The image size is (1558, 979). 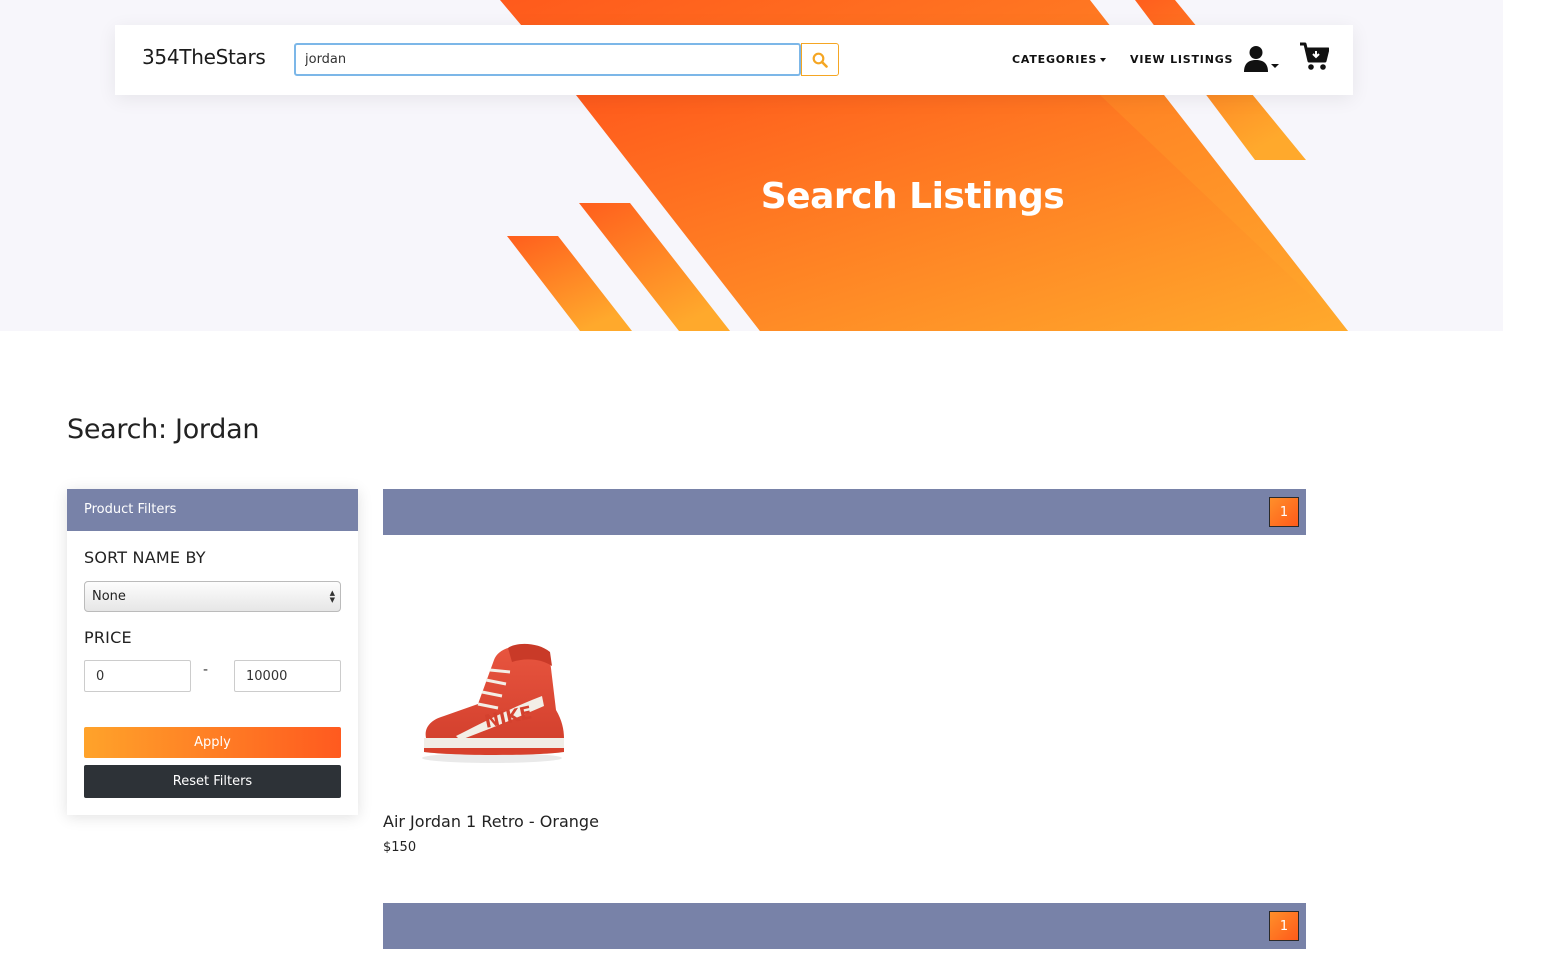 I want to click on hero-title: Search Listings, so click(x=912, y=196).